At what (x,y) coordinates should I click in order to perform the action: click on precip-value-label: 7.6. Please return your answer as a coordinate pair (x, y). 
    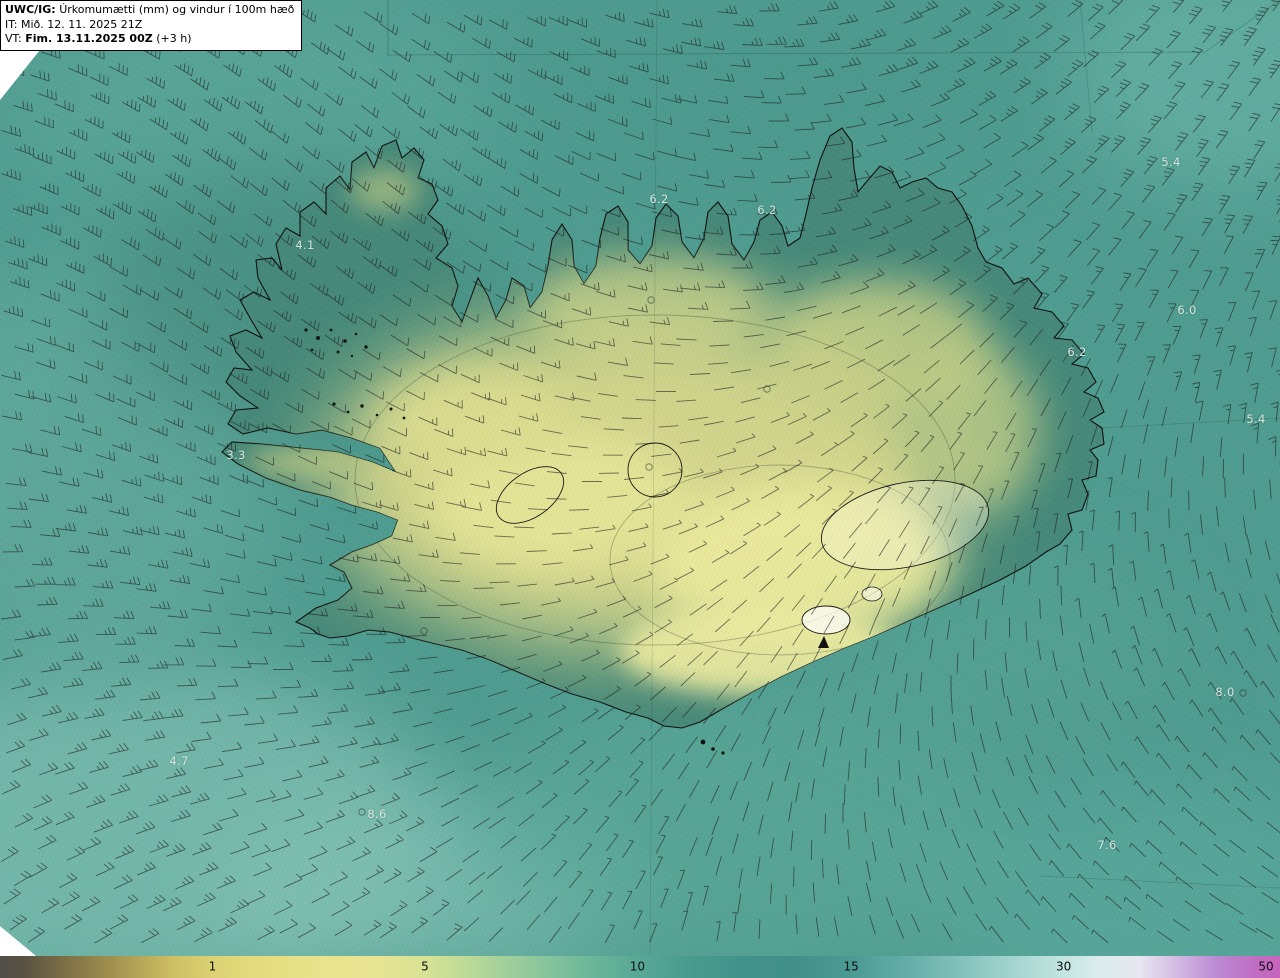
    Looking at the image, I should click on (1107, 845).